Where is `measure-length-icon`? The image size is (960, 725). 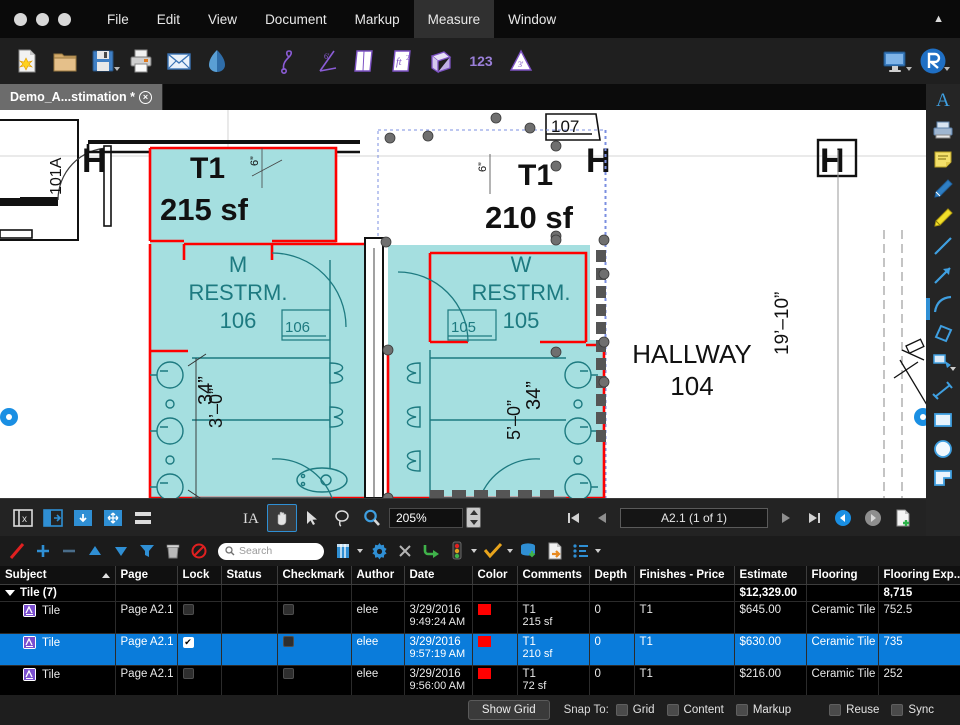
measure-length-icon is located at coordinates (289, 61).